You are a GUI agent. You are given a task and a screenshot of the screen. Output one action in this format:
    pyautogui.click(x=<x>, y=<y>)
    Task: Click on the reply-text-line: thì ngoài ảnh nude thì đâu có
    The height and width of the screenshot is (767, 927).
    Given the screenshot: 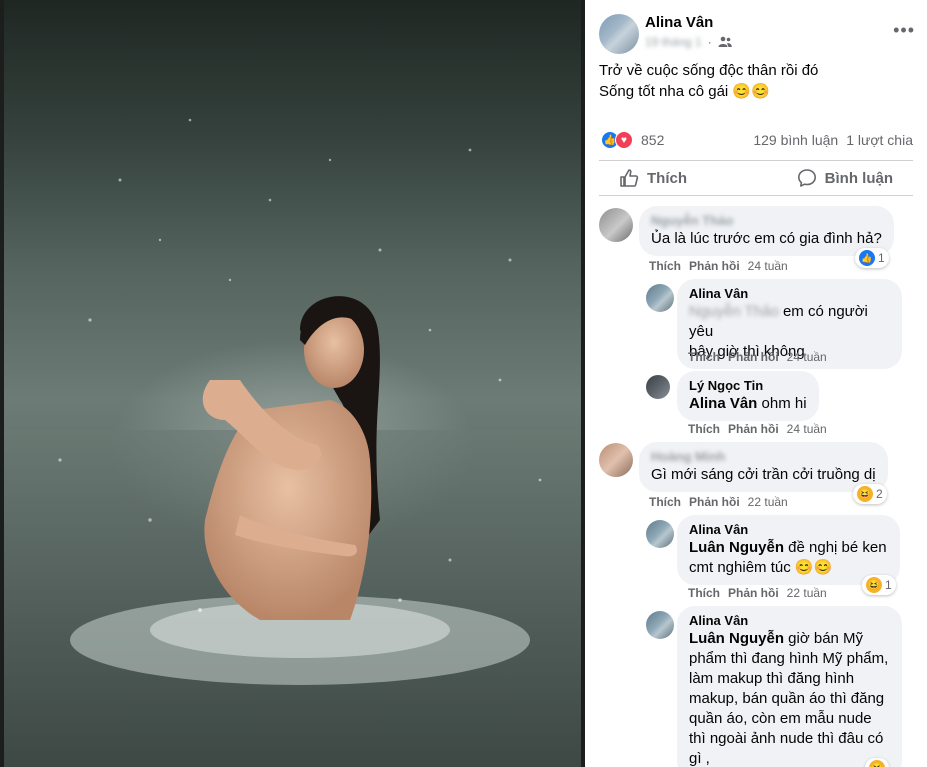 What is the action you would take?
    pyautogui.click(x=786, y=738)
    